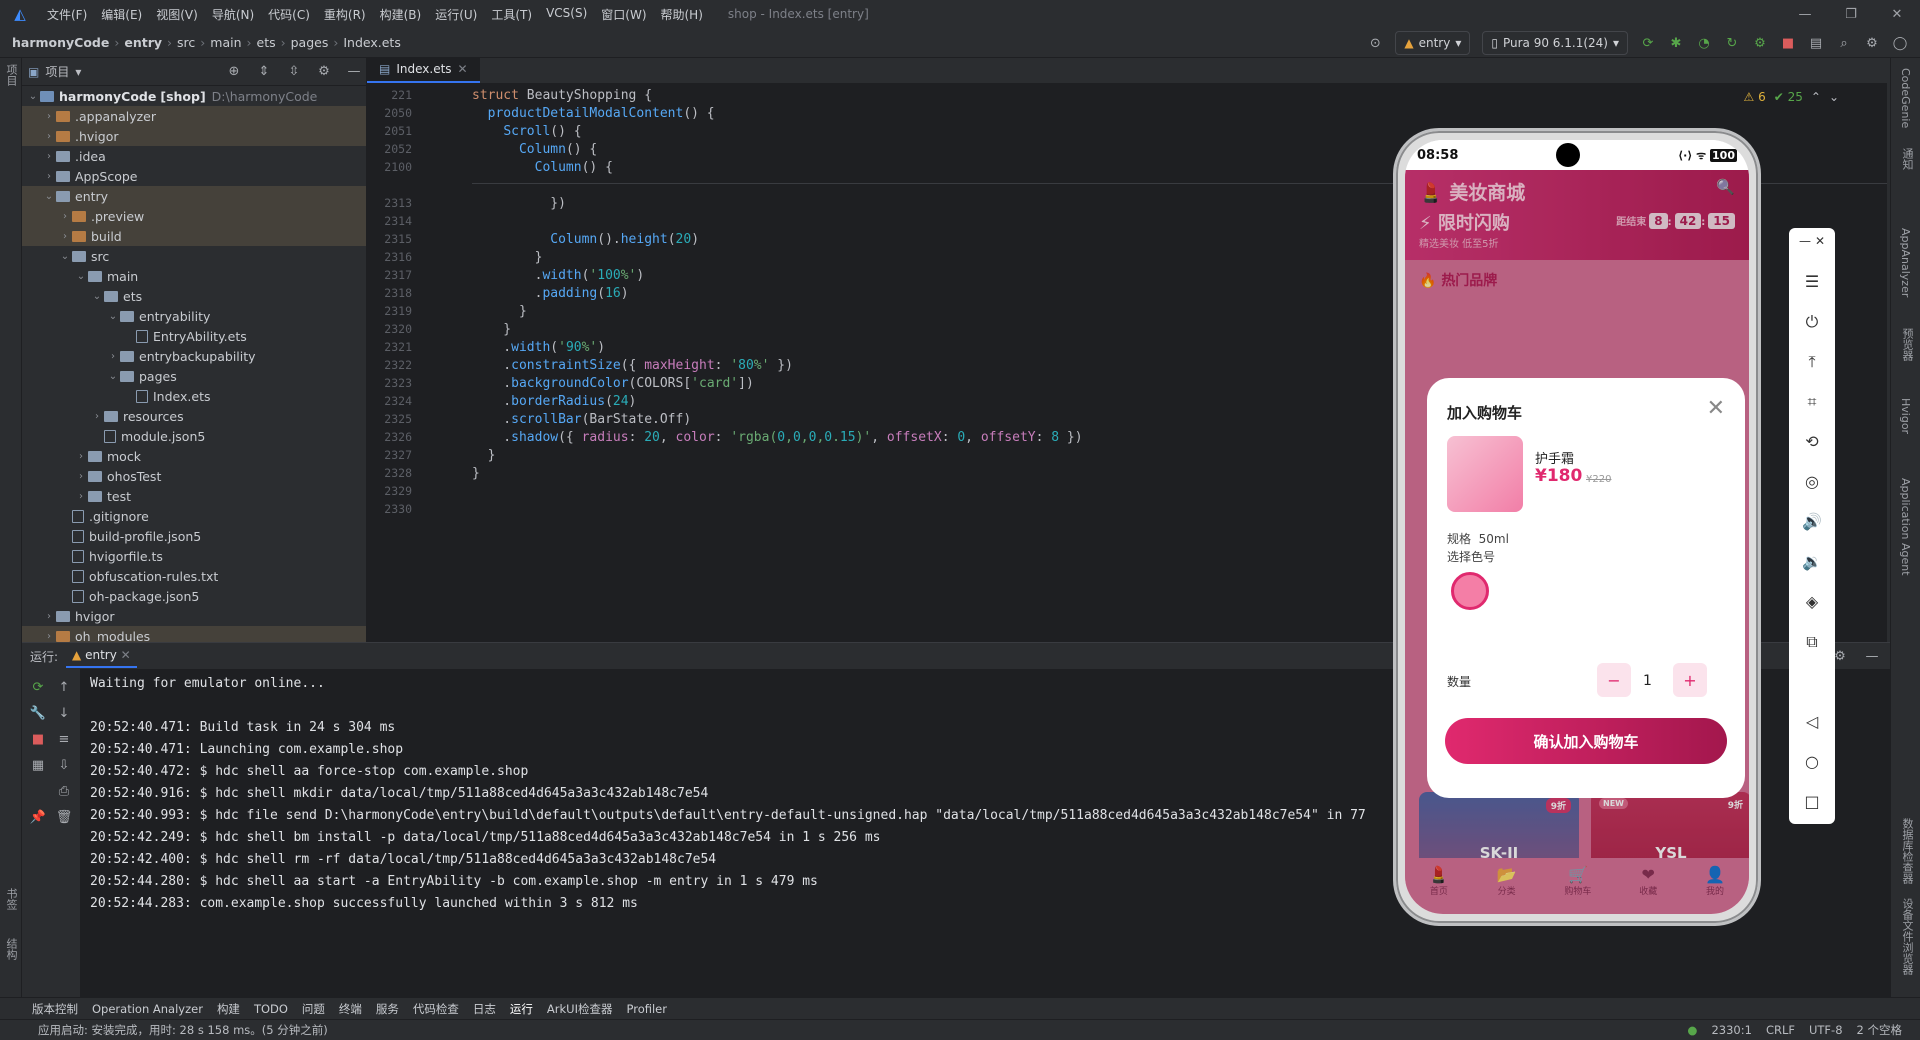  Describe the element at coordinates (289, 14) in the screenshot. I see `menu-item: 代码(C)` at that location.